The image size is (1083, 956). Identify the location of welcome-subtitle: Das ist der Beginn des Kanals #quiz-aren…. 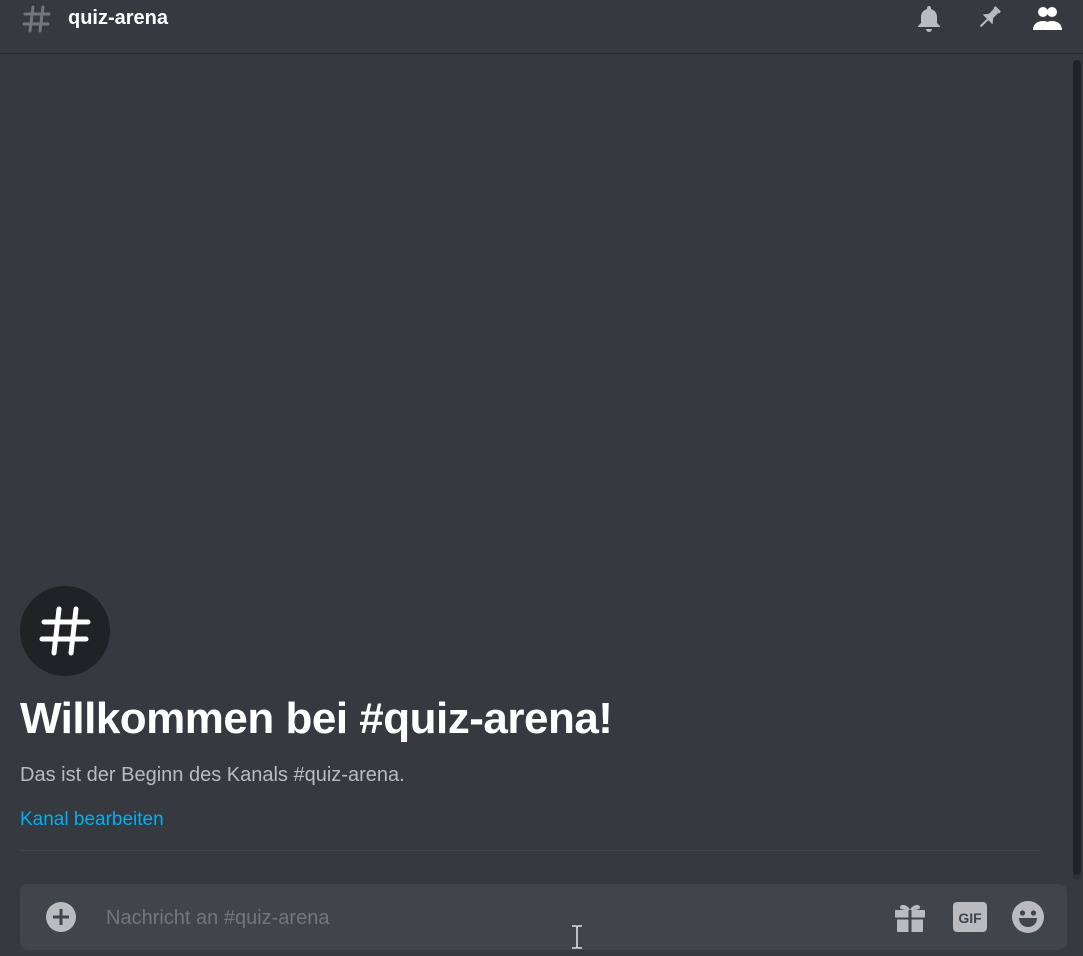
(212, 775).